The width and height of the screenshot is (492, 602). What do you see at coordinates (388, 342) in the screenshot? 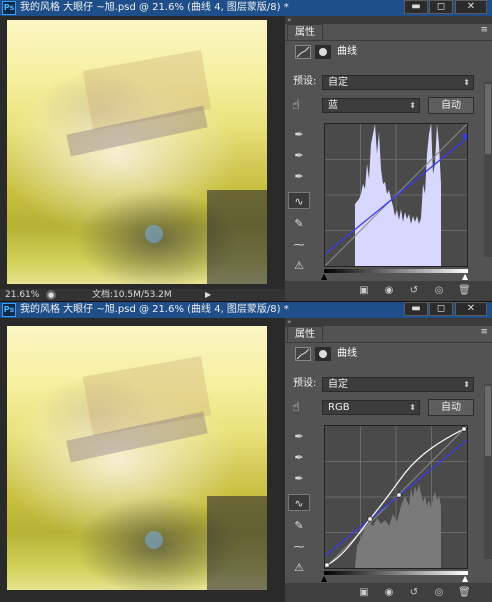
I see `divider` at bounding box center [388, 342].